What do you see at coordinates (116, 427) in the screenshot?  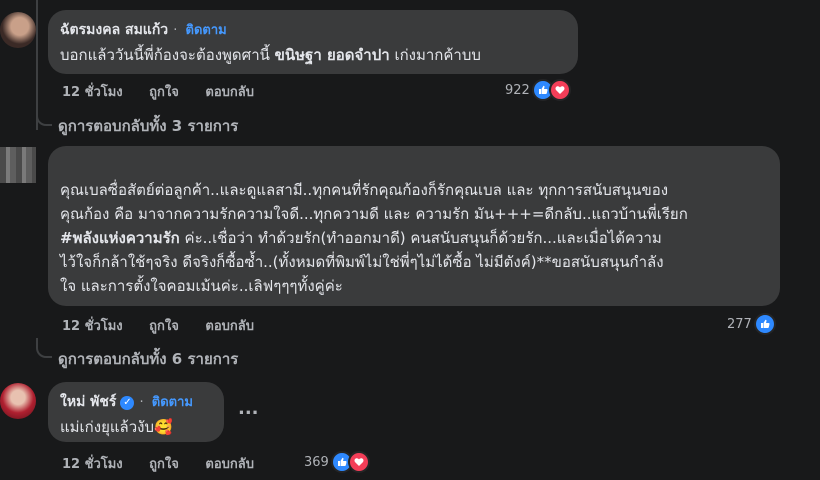 I see `comment-text: แม่เก่งยุแล้วงับ🥰` at bounding box center [116, 427].